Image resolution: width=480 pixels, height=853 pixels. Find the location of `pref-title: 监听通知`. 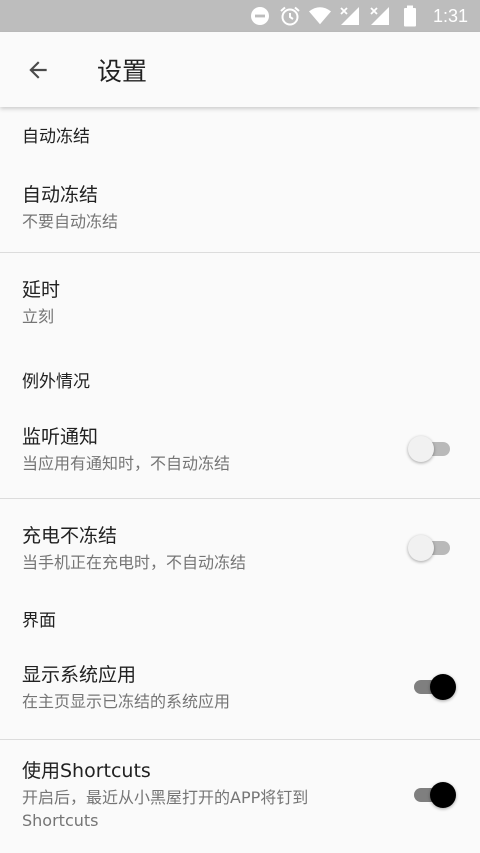

pref-title: 监听通知 is located at coordinates (60, 436).